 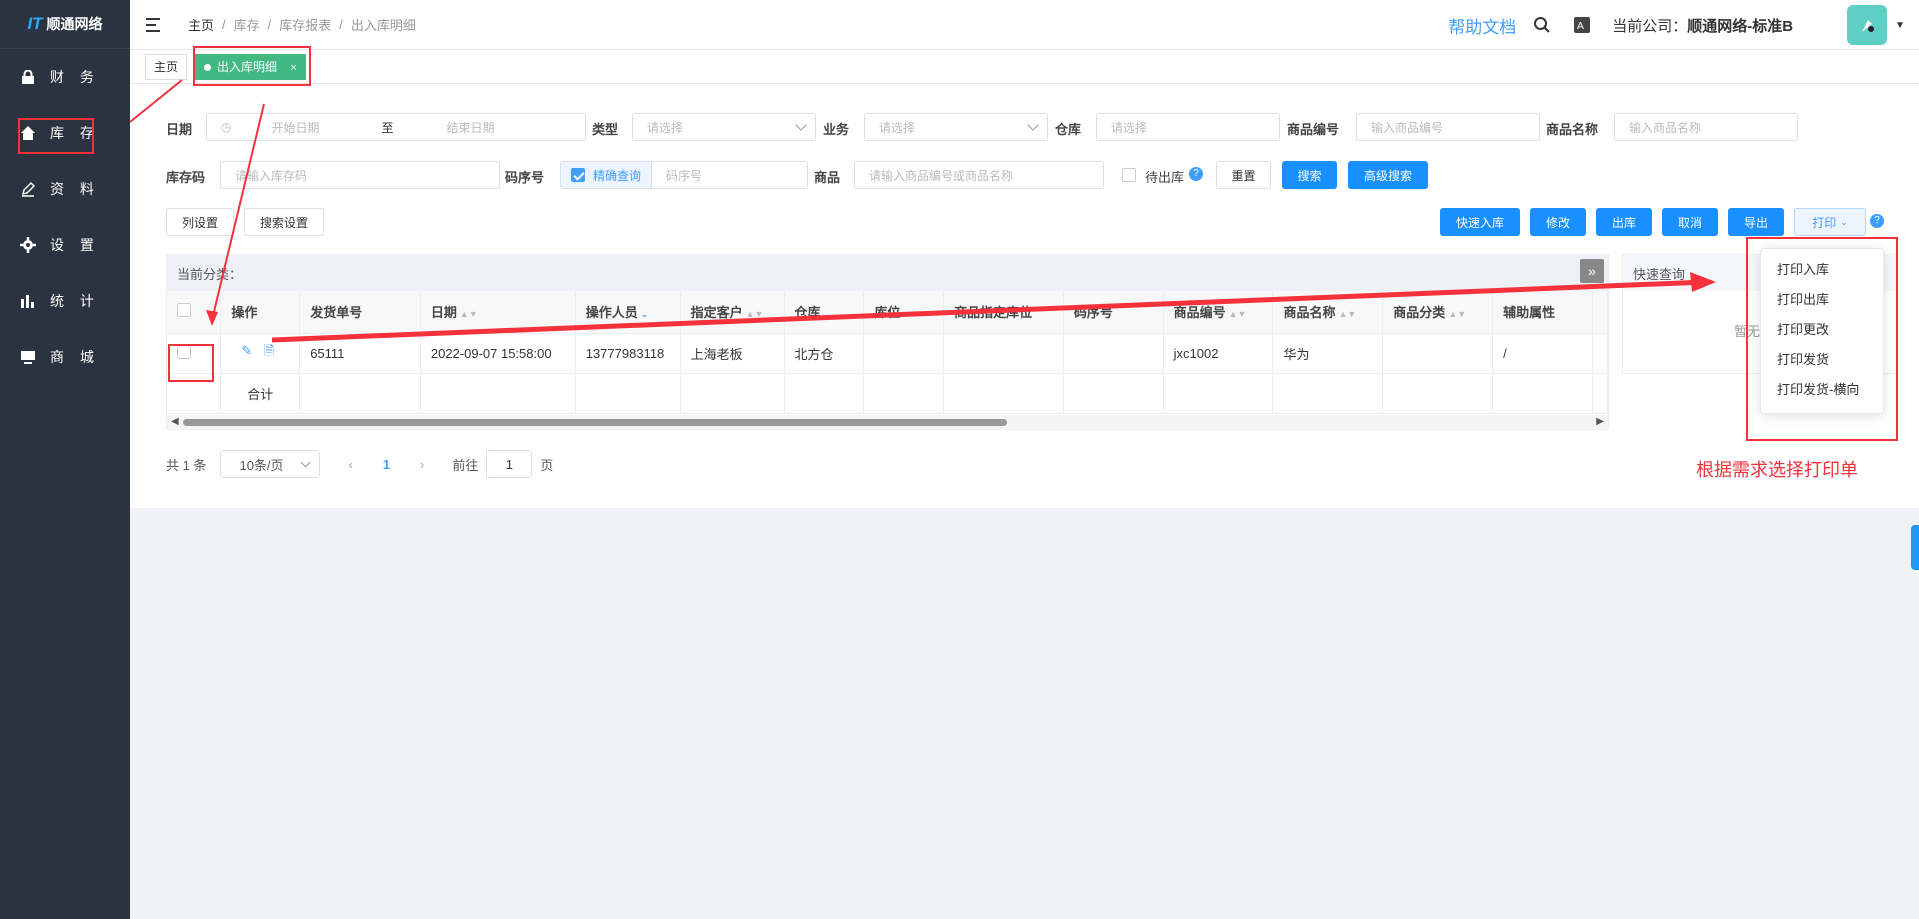 I want to click on name-input: 输入商品名称, so click(x=1706, y=127).